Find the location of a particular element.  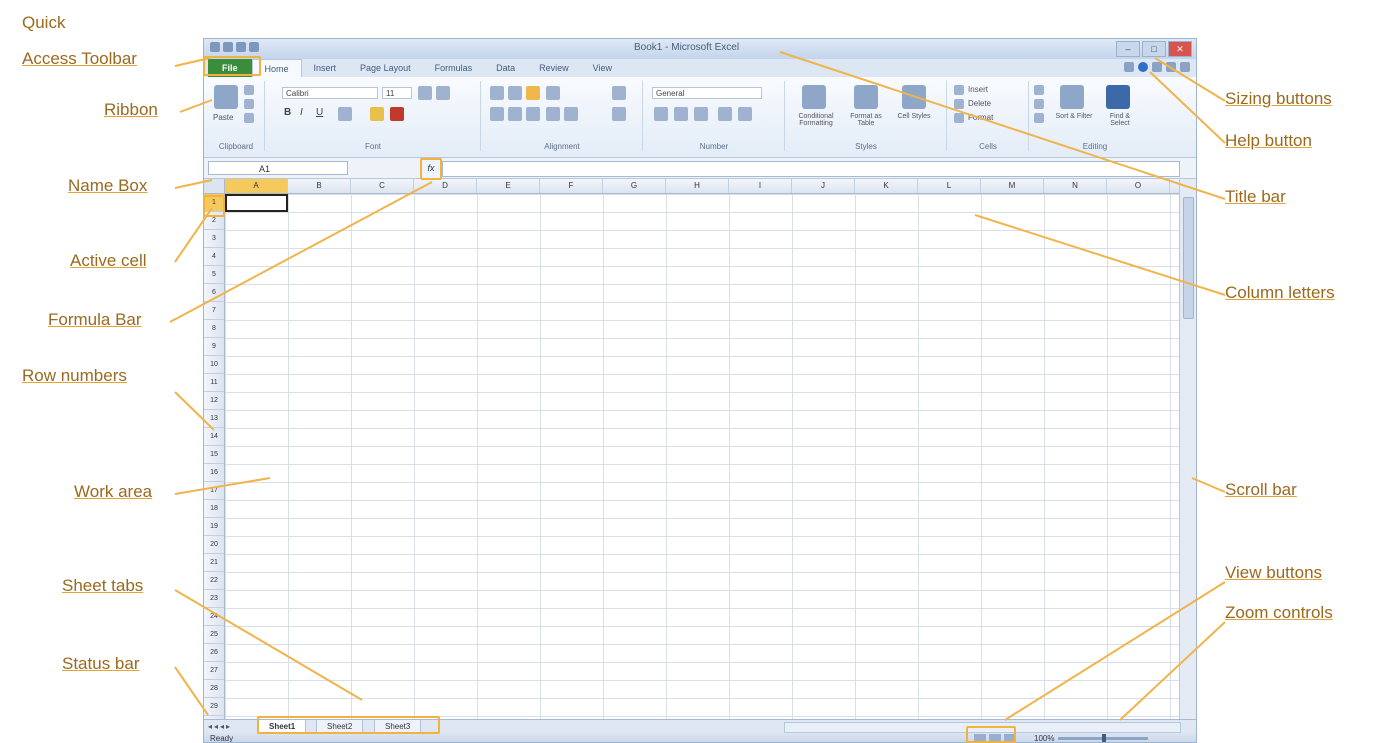

column-header-b: B is located at coordinates (319, 186).